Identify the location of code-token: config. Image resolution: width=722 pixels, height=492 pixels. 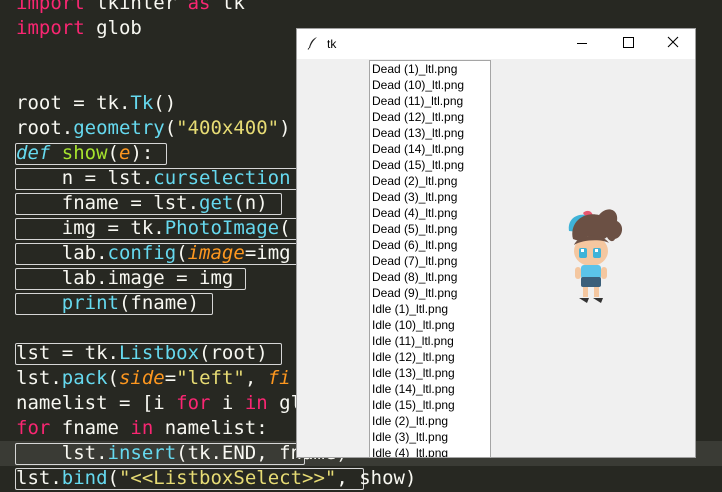
(142, 253).